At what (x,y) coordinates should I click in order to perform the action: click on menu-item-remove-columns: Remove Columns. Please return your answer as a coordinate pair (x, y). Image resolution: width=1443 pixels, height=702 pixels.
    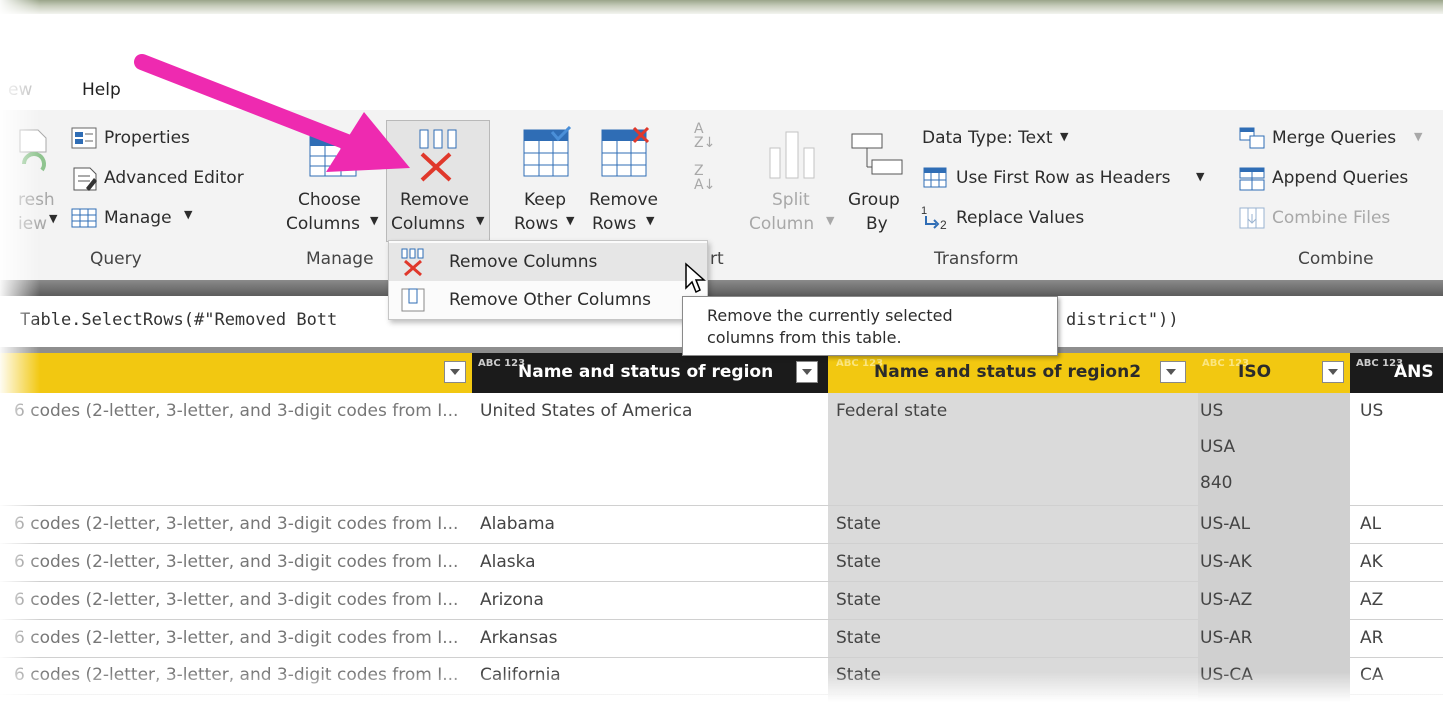
    Looking at the image, I should click on (548, 262).